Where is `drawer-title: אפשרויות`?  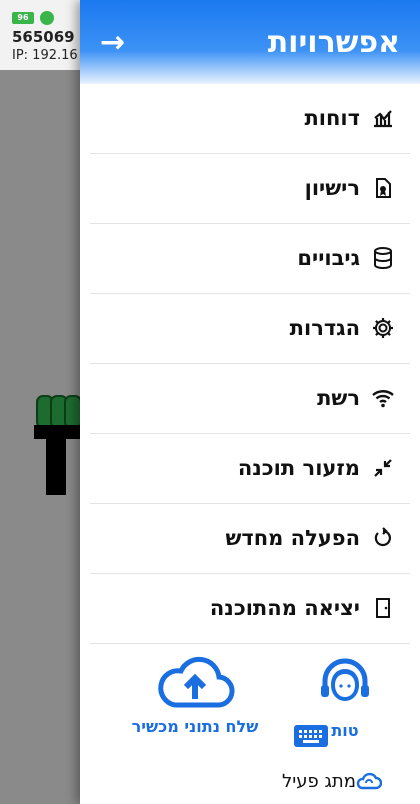 drawer-title: אפשרויות is located at coordinates (333, 42).